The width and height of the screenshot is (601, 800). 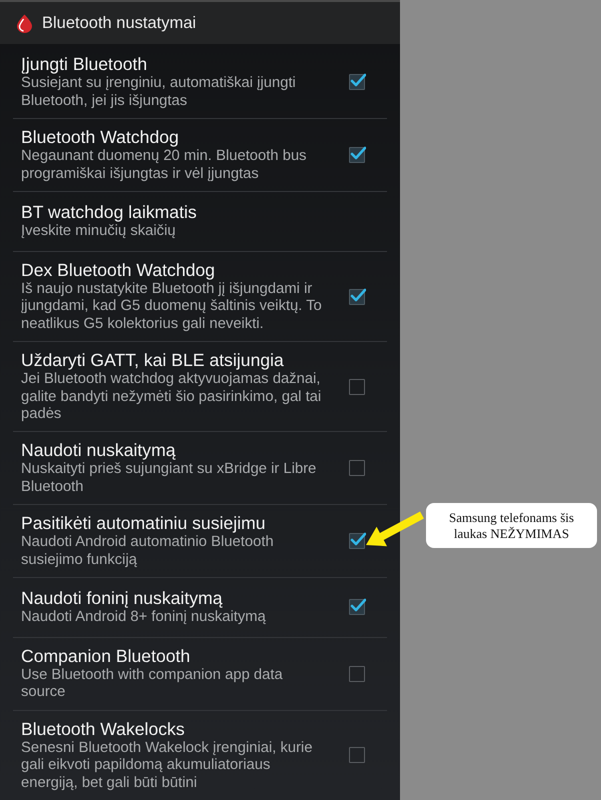 What do you see at coordinates (109, 213) in the screenshot?
I see `setting-title: BT watchdog laikmatis` at bounding box center [109, 213].